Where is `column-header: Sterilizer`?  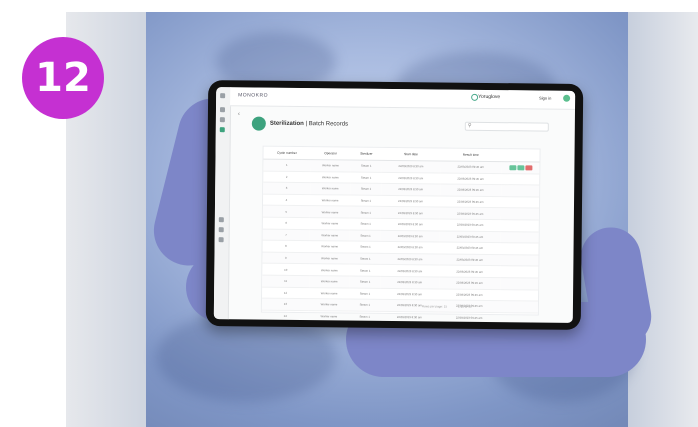 column-header: Sterilizer is located at coordinates (366, 154).